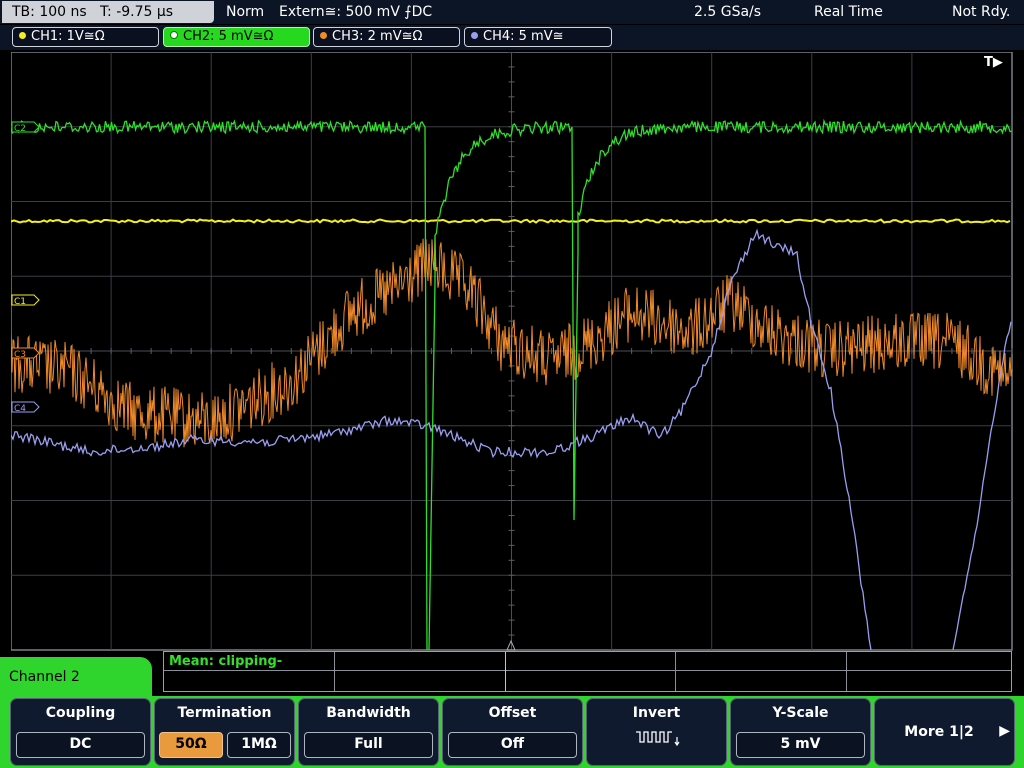 Image resolution: width=1024 pixels, height=768 pixels. Describe the element at coordinates (22, 35) in the screenshot. I see `ch1-dot-icon` at that location.